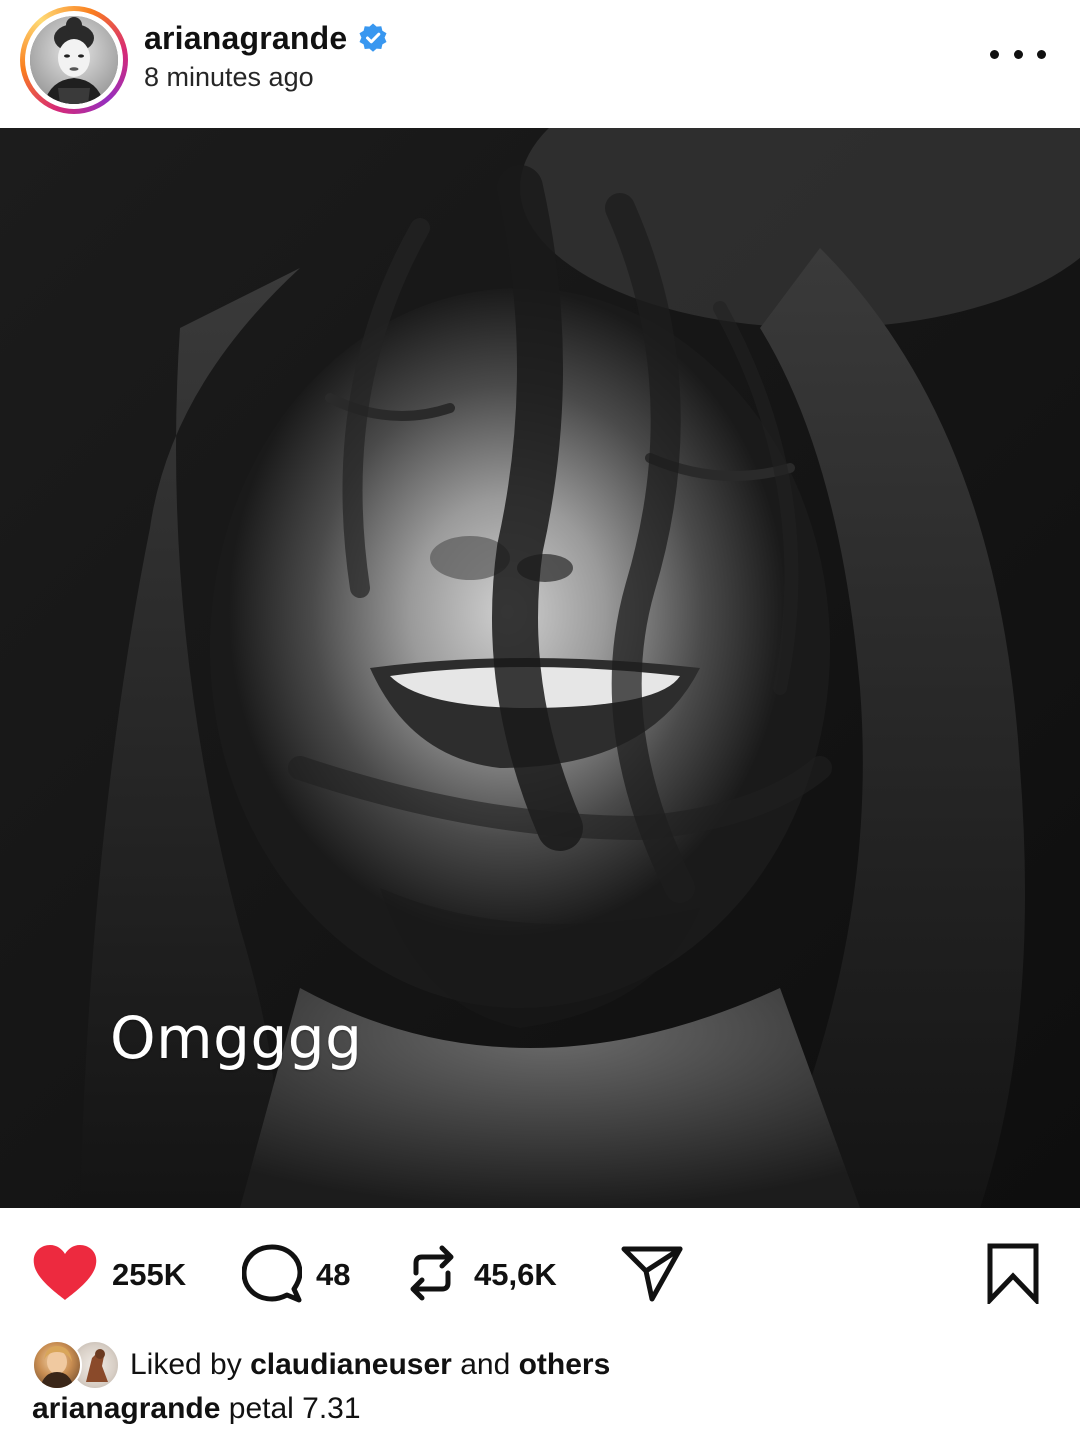 Image resolution: width=1080 pixels, height=1440 pixels. What do you see at coordinates (236, 1038) in the screenshot?
I see `photo-overlay-text: Omgggg` at bounding box center [236, 1038].